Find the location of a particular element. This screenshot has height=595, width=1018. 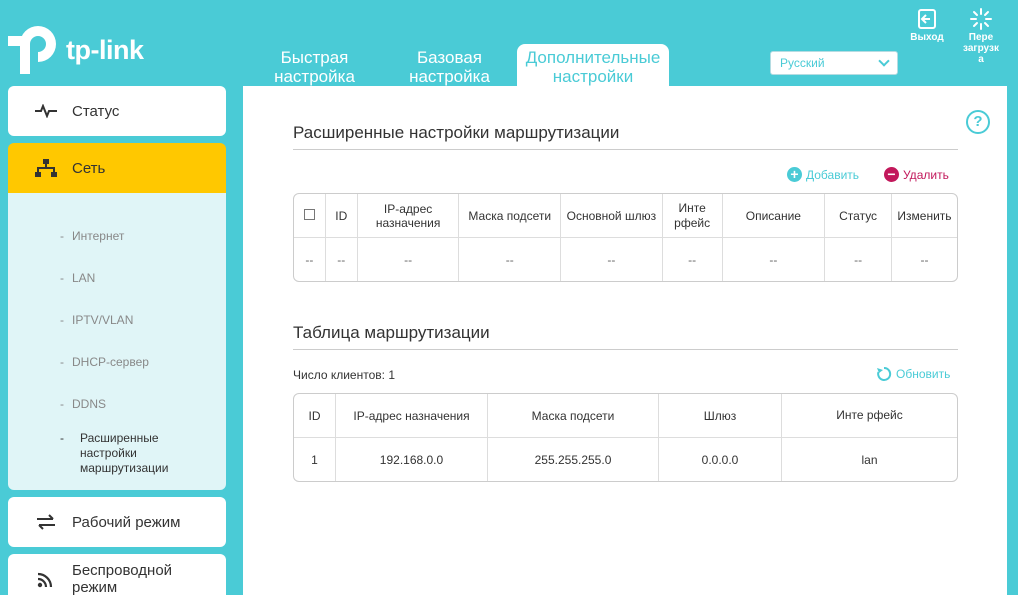

sidebar-item-wireless: Беспроводной режим is located at coordinates (117, 574).